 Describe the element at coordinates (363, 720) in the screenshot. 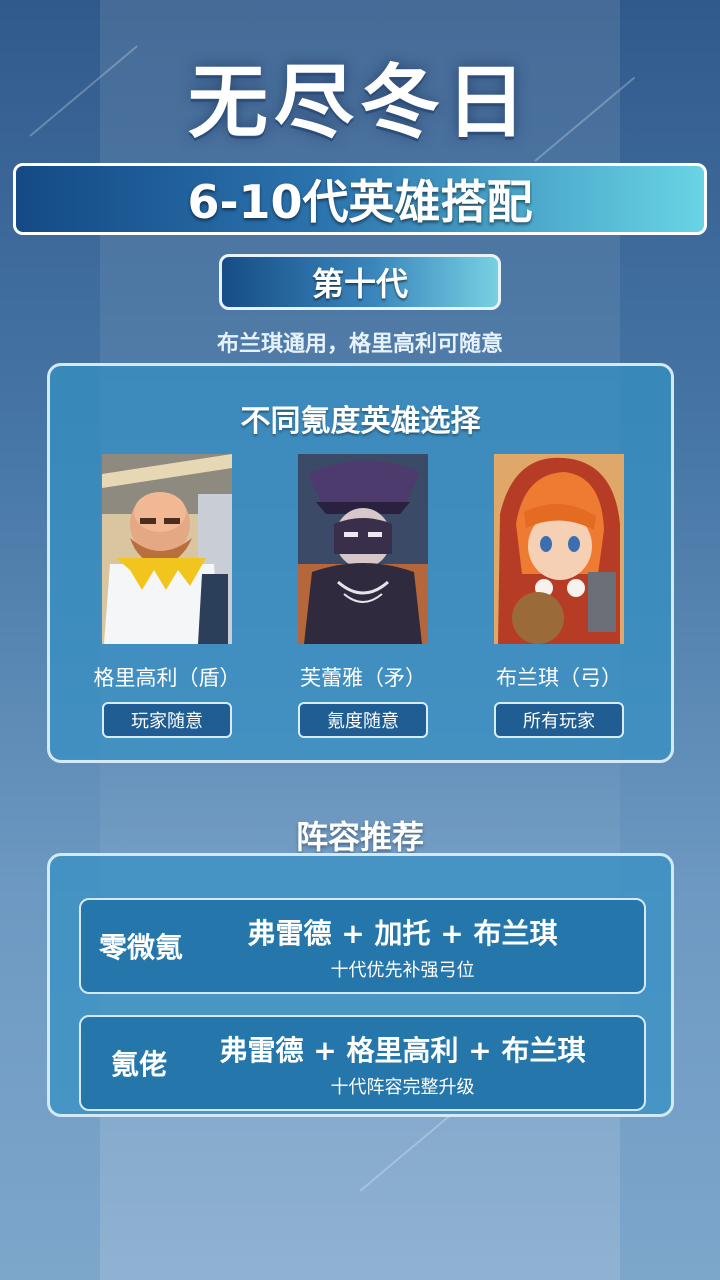

I see `hero-tag: 氪度随意` at that location.